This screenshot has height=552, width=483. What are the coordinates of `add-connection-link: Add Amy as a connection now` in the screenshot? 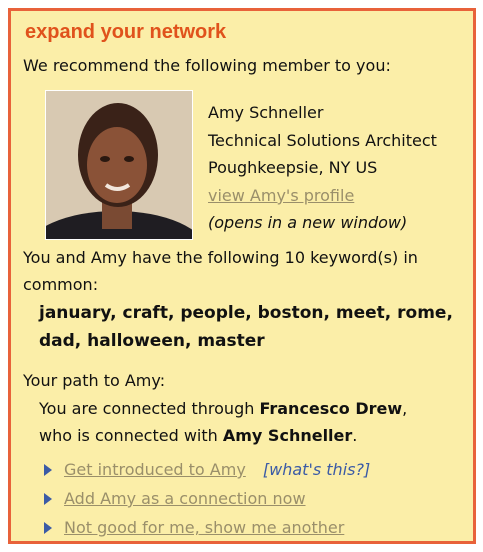 It's located at (185, 498).